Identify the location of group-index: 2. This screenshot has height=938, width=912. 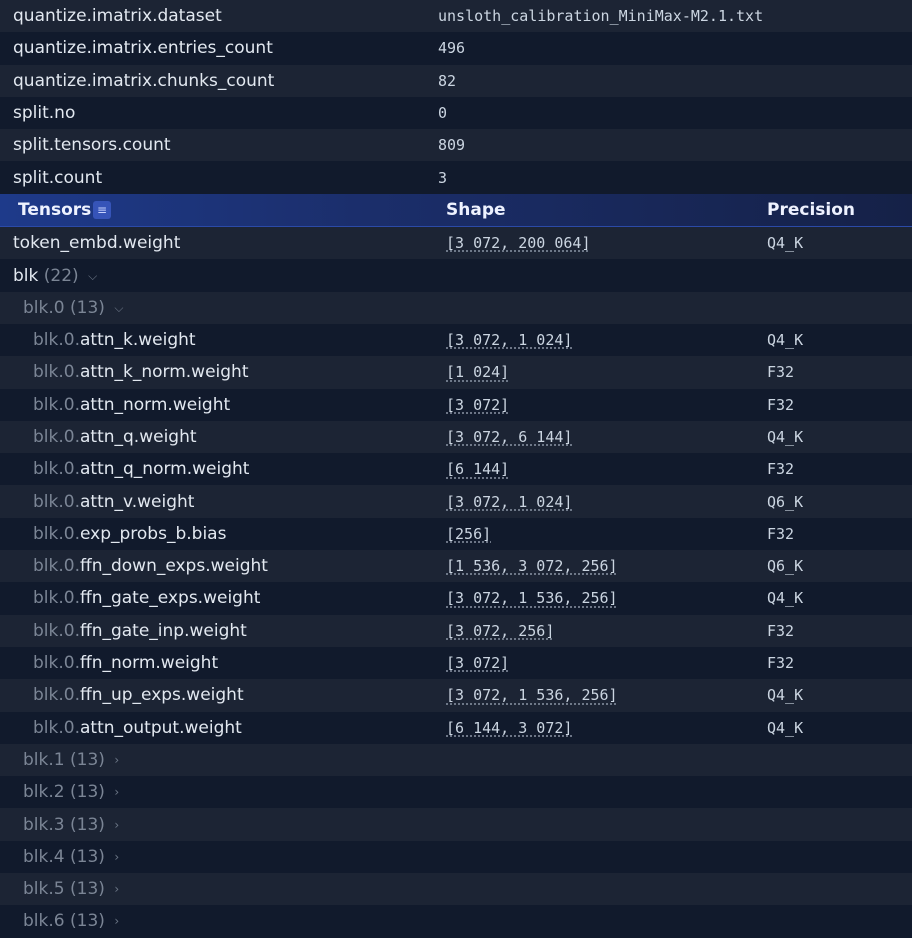
(59, 792).